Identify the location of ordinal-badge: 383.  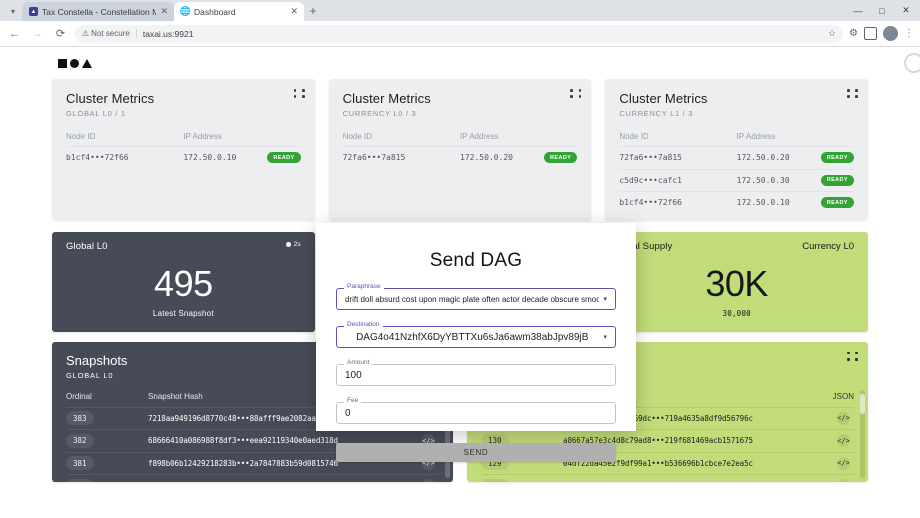
(80, 418).